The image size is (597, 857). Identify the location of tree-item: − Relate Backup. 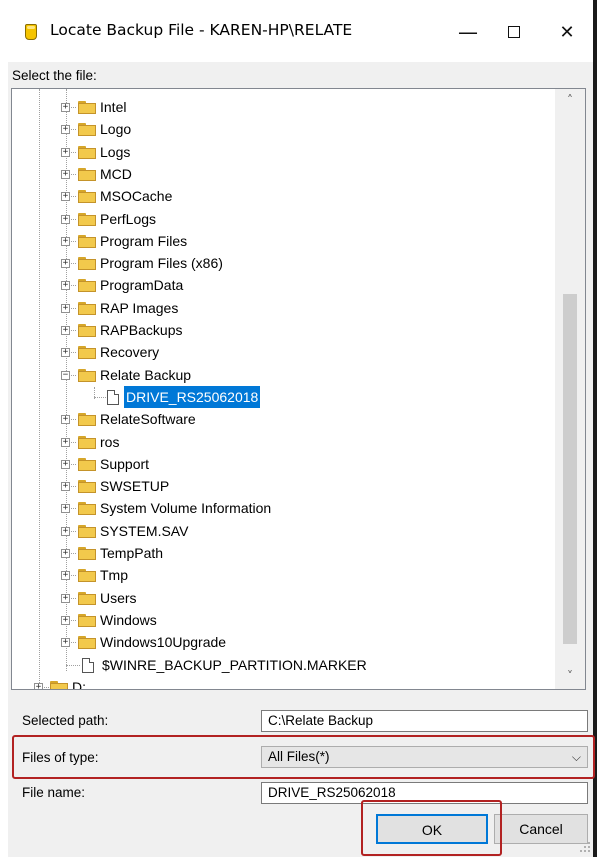
(282, 375).